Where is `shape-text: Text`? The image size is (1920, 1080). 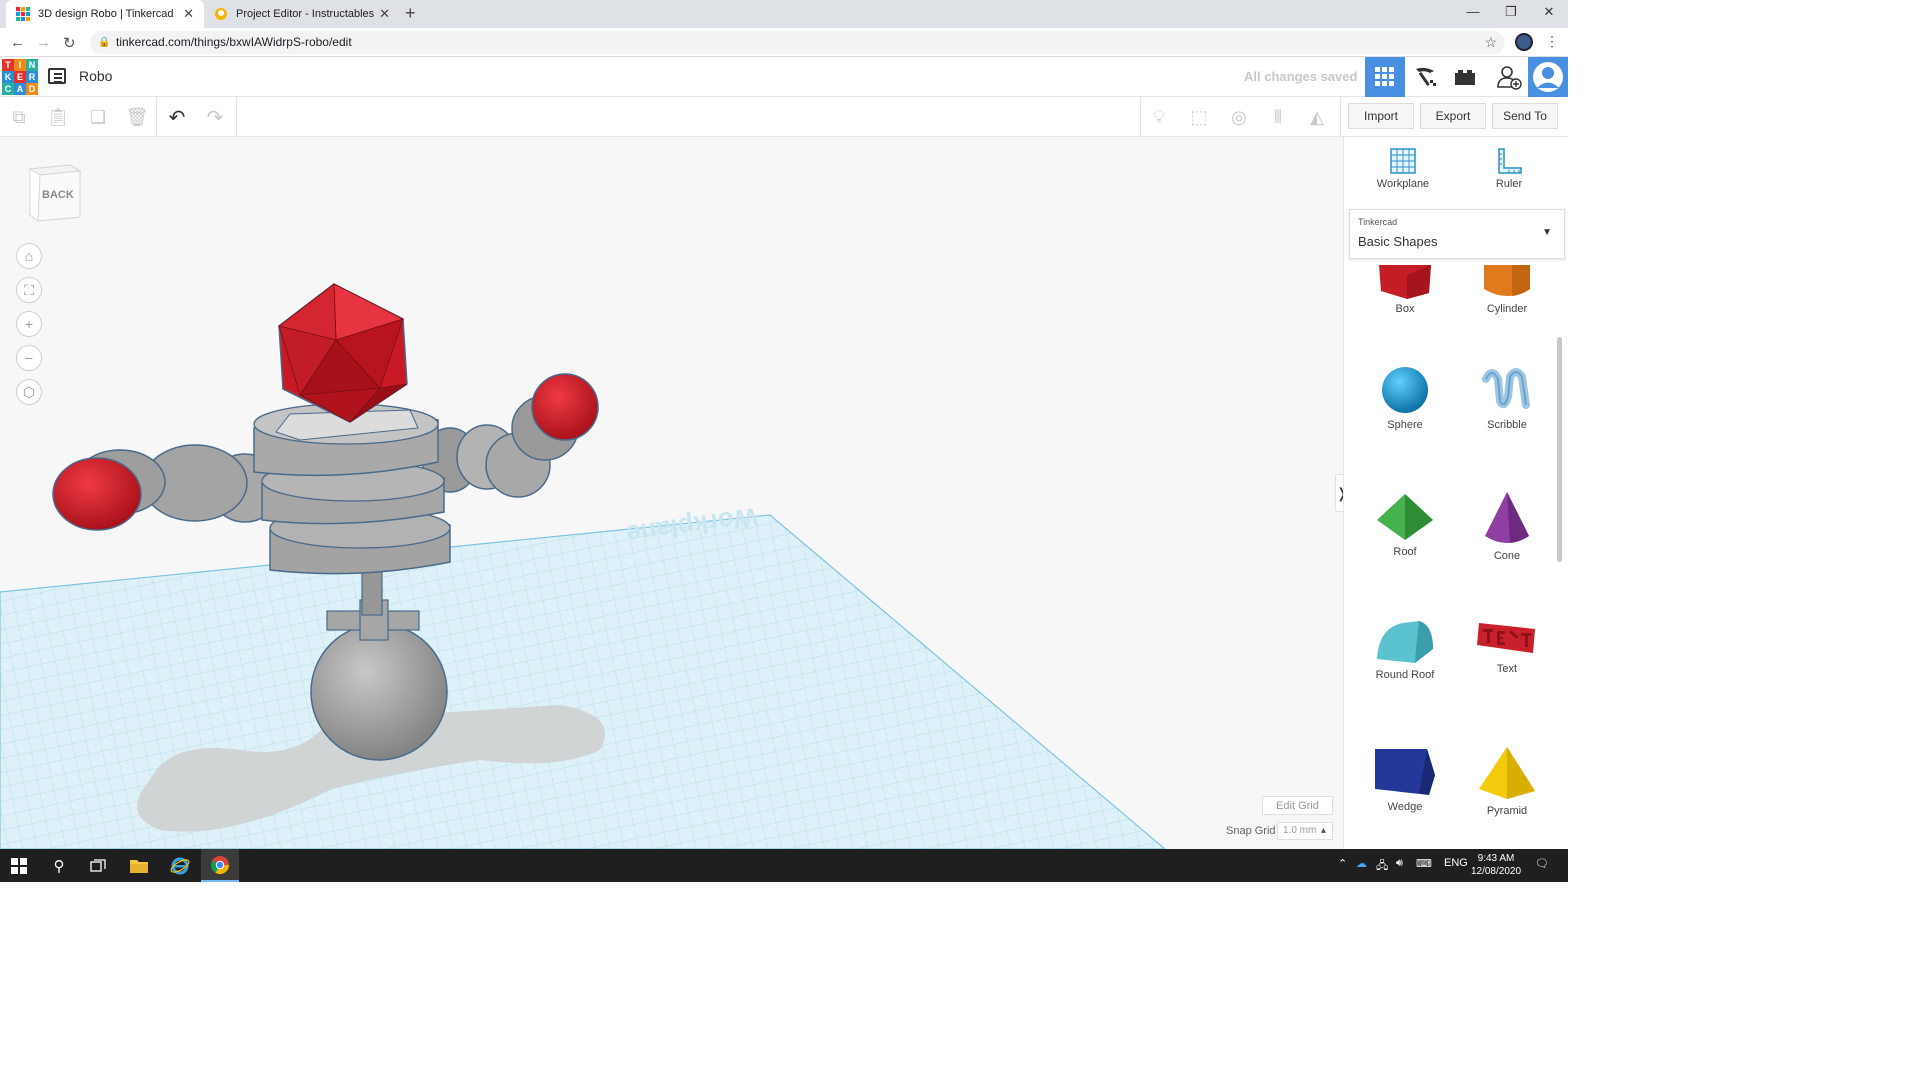 shape-text: Text is located at coordinates (1507, 647).